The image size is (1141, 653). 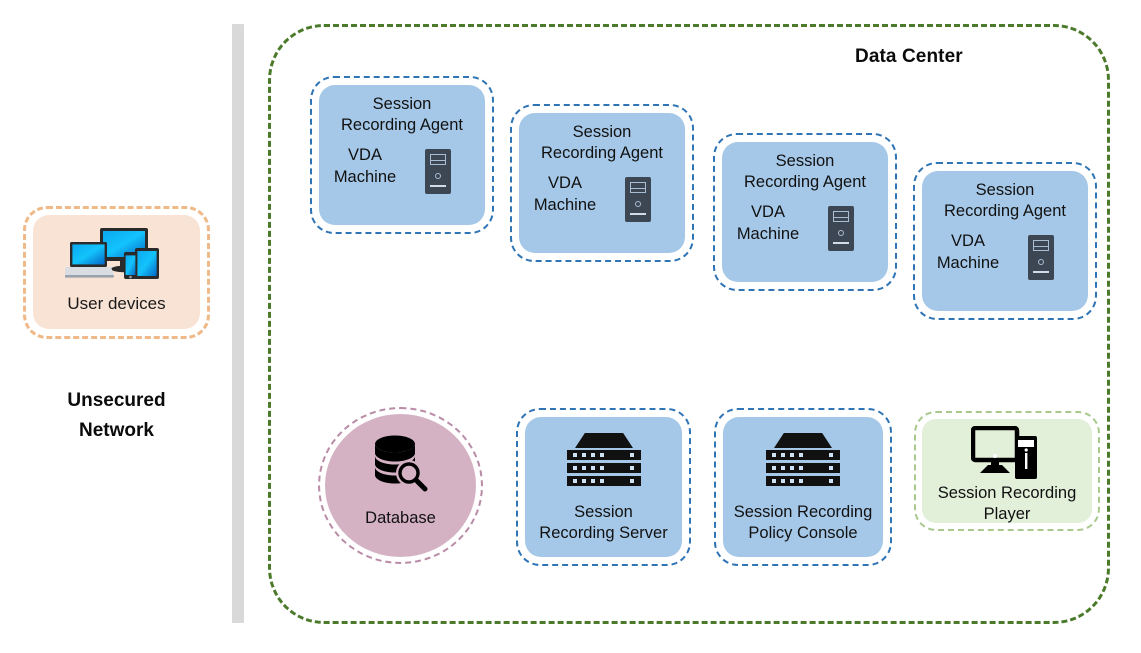 What do you see at coordinates (768, 223) in the screenshot?
I see `vda-node-3-machine-label: VDA Machine` at bounding box center [768, 223].